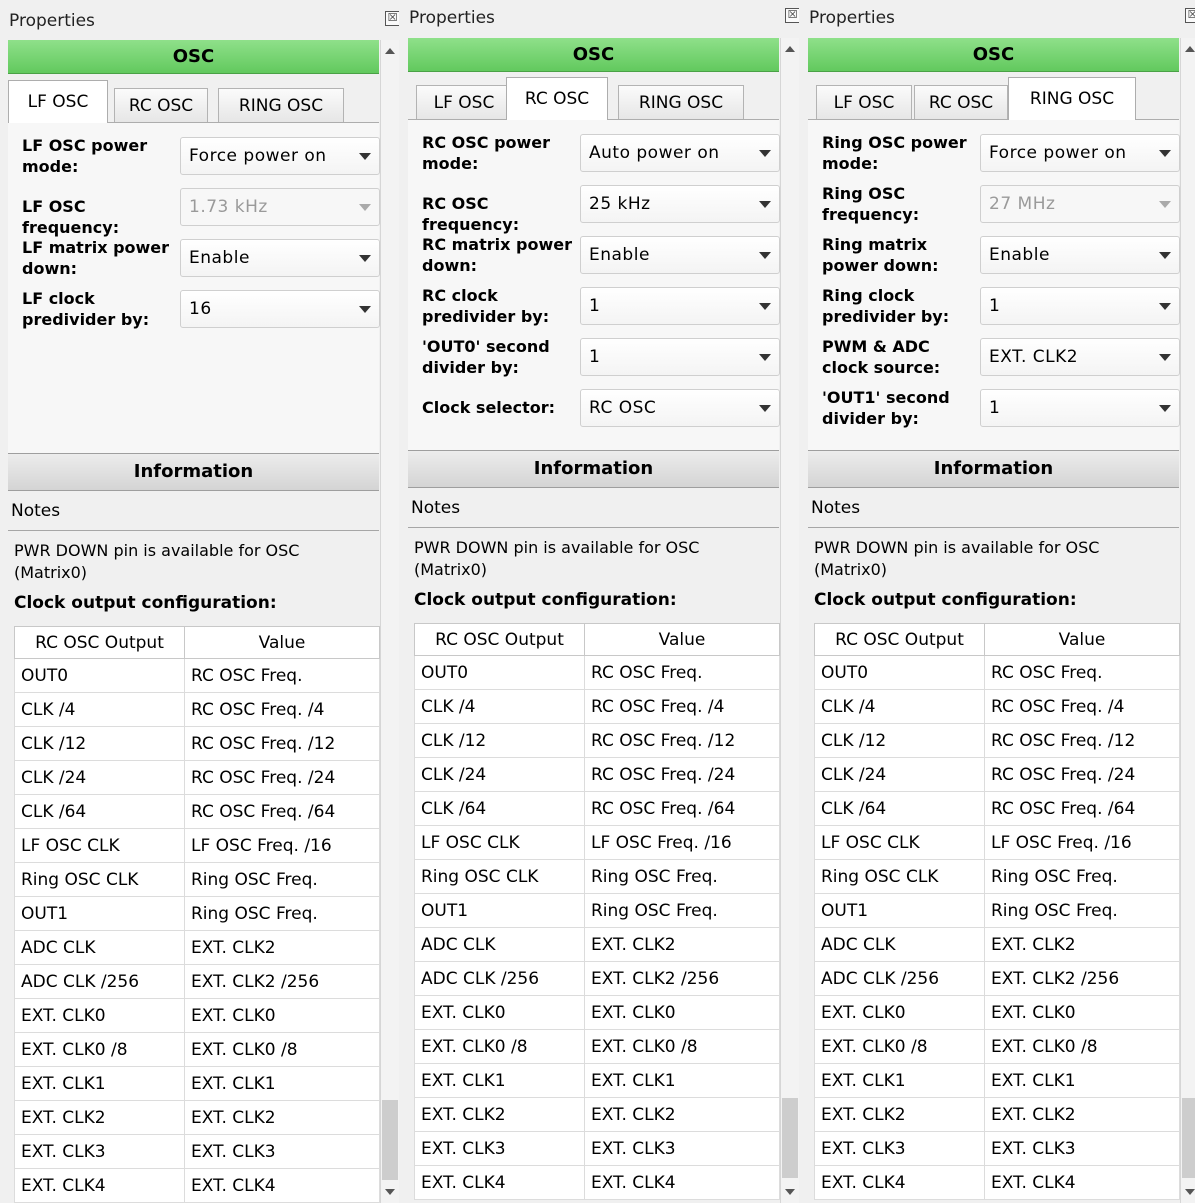 This screenshot has width=1195, height=1203. What do you see at coordinates (499, 774) in the screenshot?
I see `output-cell: CLK /24` at bounding box center [499, 774].